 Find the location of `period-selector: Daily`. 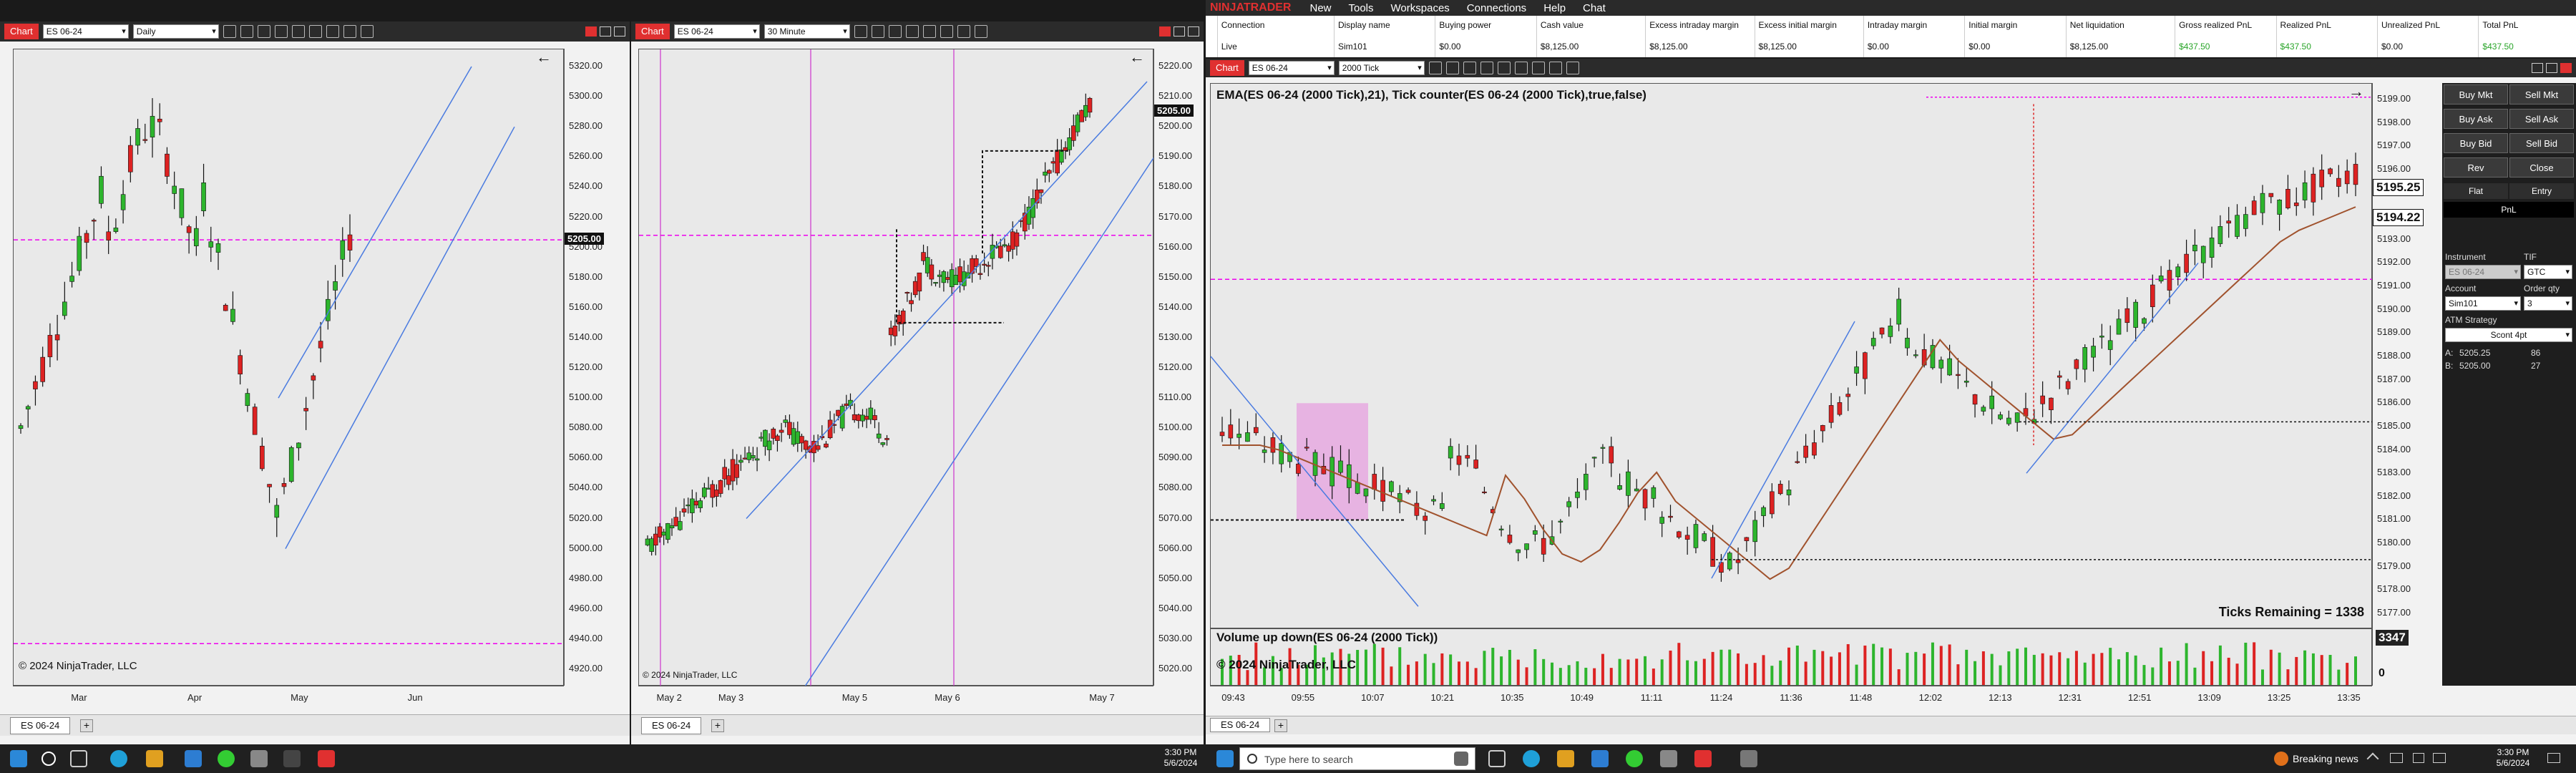

period-selector: Daily is located at coordinates (175, 32).